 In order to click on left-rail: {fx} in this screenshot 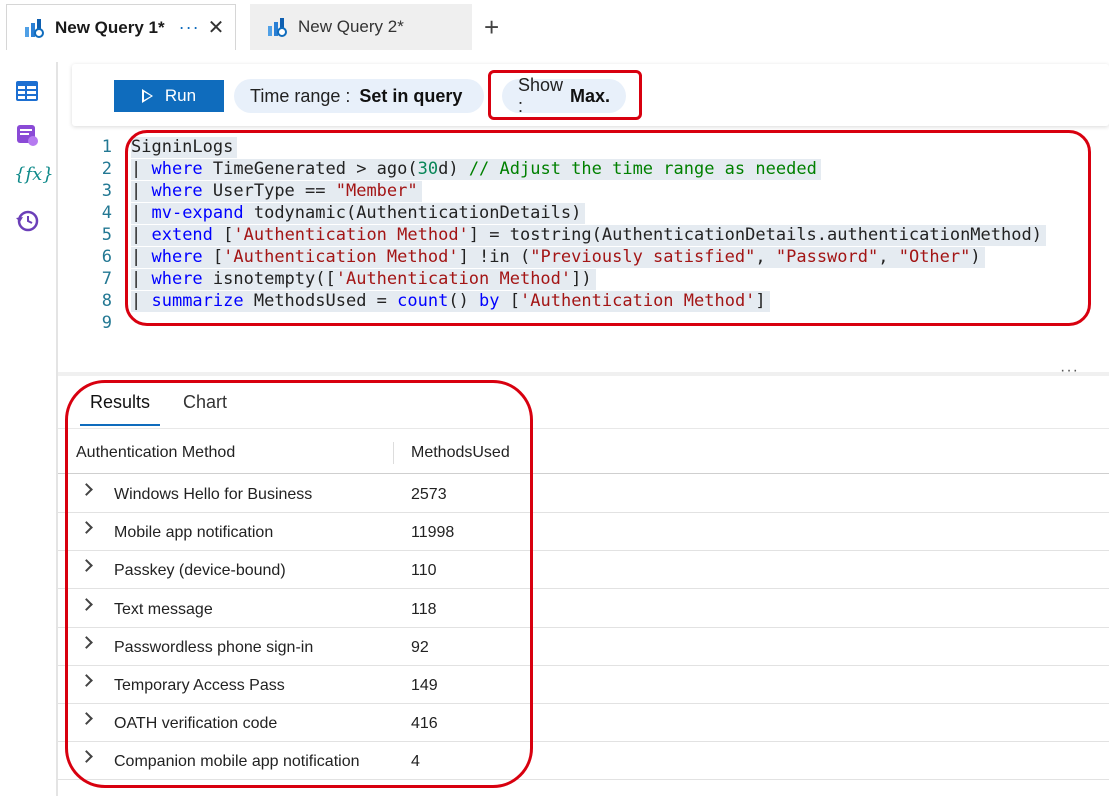, I will do `click(29, 429)`.